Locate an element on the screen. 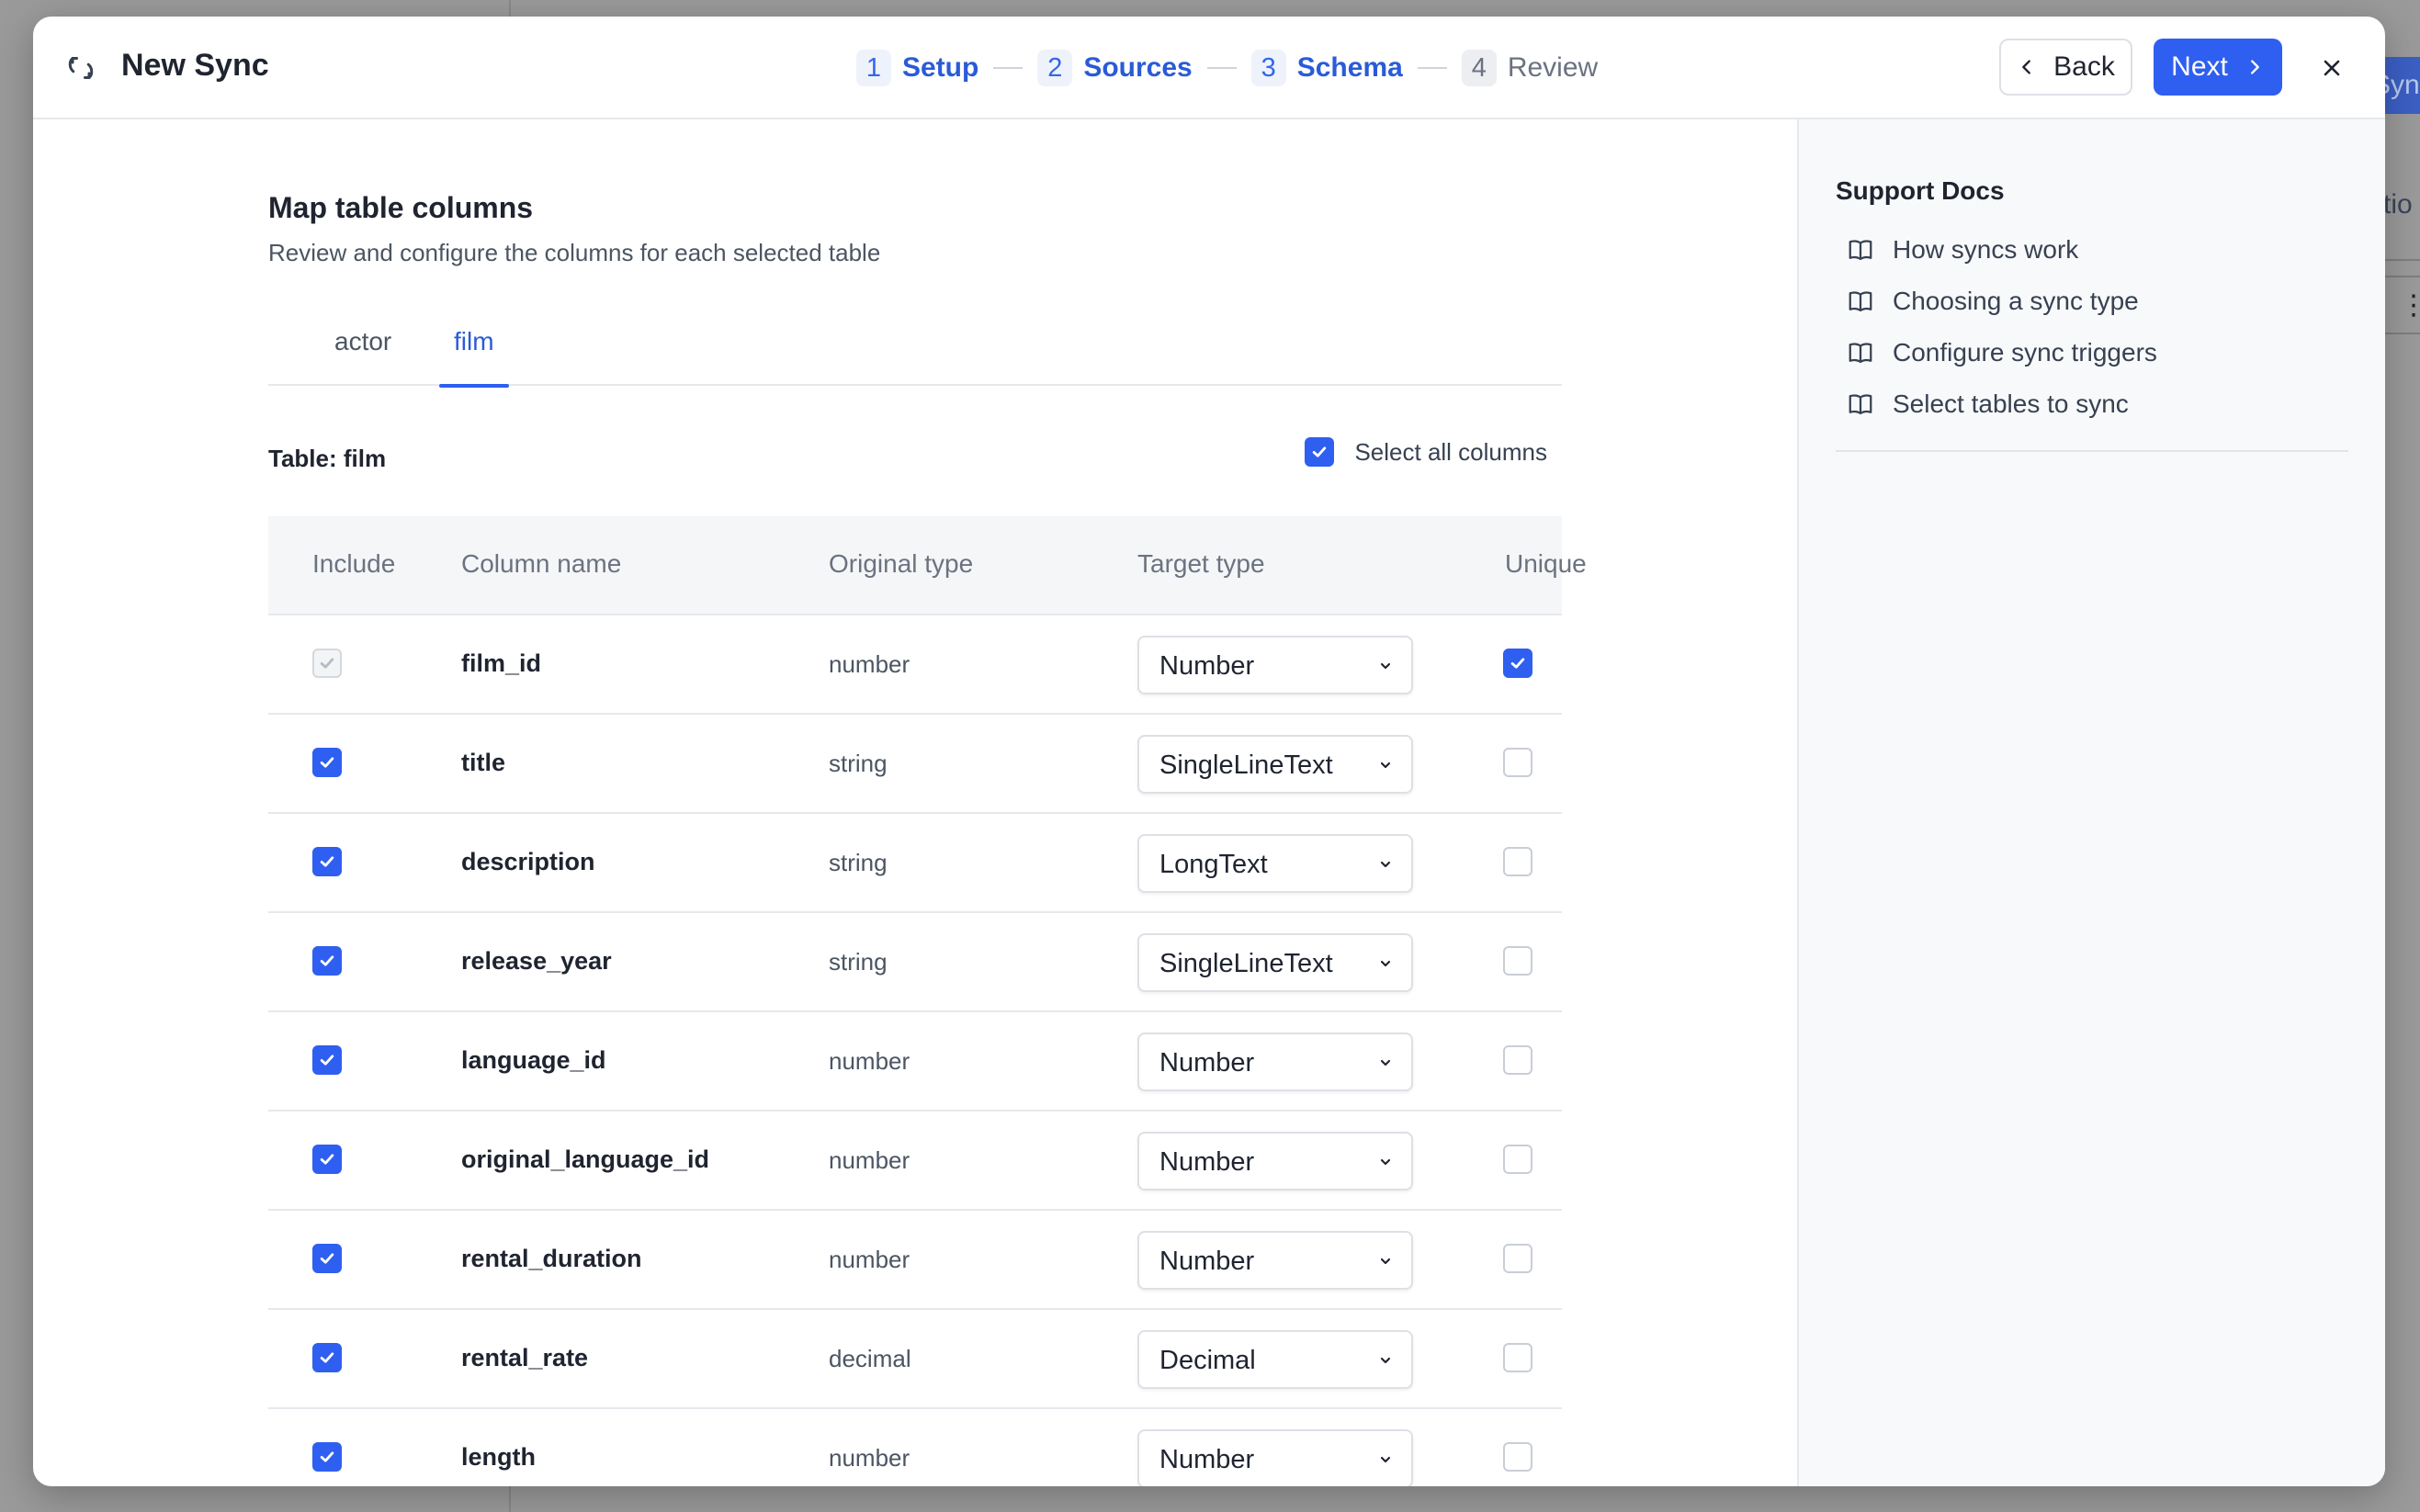 This screenshot has height=1512, width=2420. step-label: Sources is located at coordinates (1138, 67).